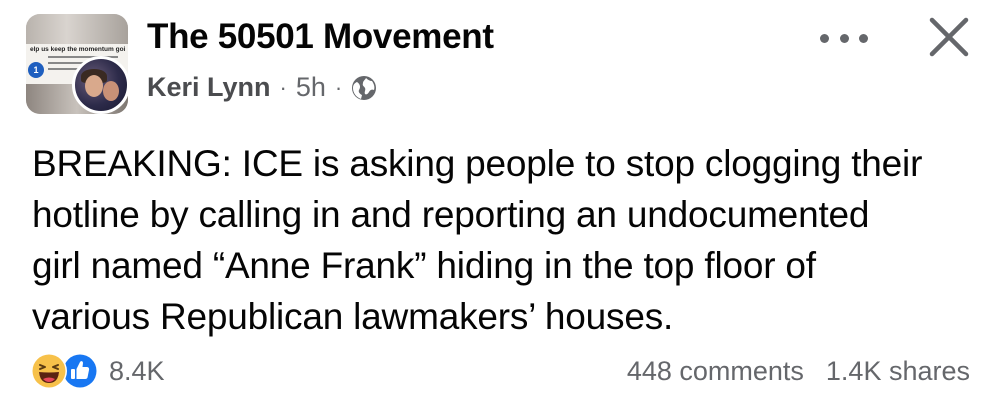 This screenshot has width=1000, height=417. I want to click on globe-icon, so click(364, 88).